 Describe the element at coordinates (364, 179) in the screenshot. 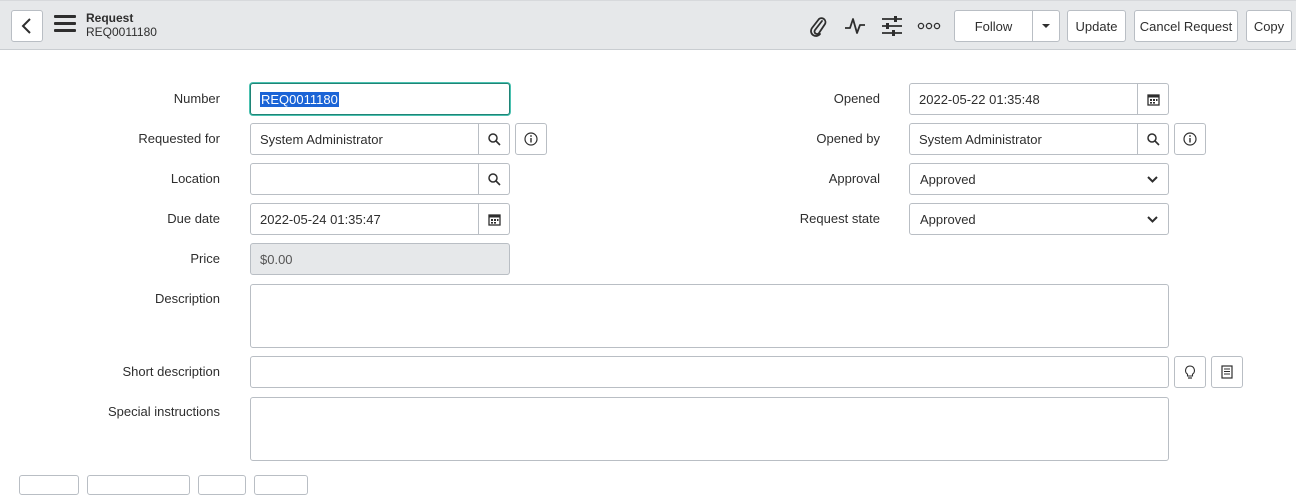

I see `location-field` at that location.